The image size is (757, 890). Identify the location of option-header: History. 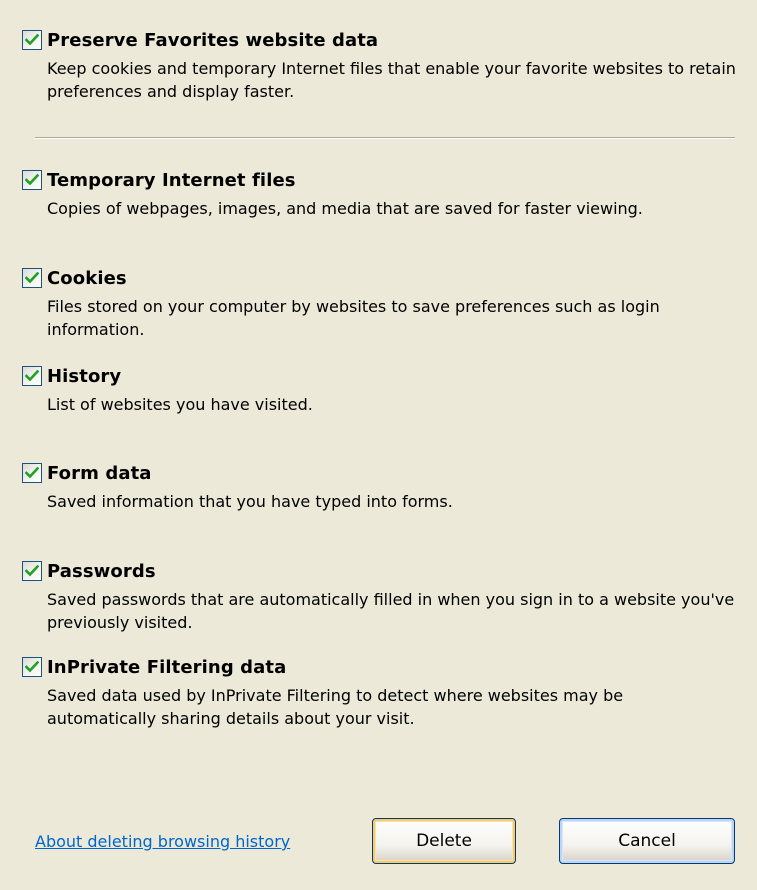
(379, 376).